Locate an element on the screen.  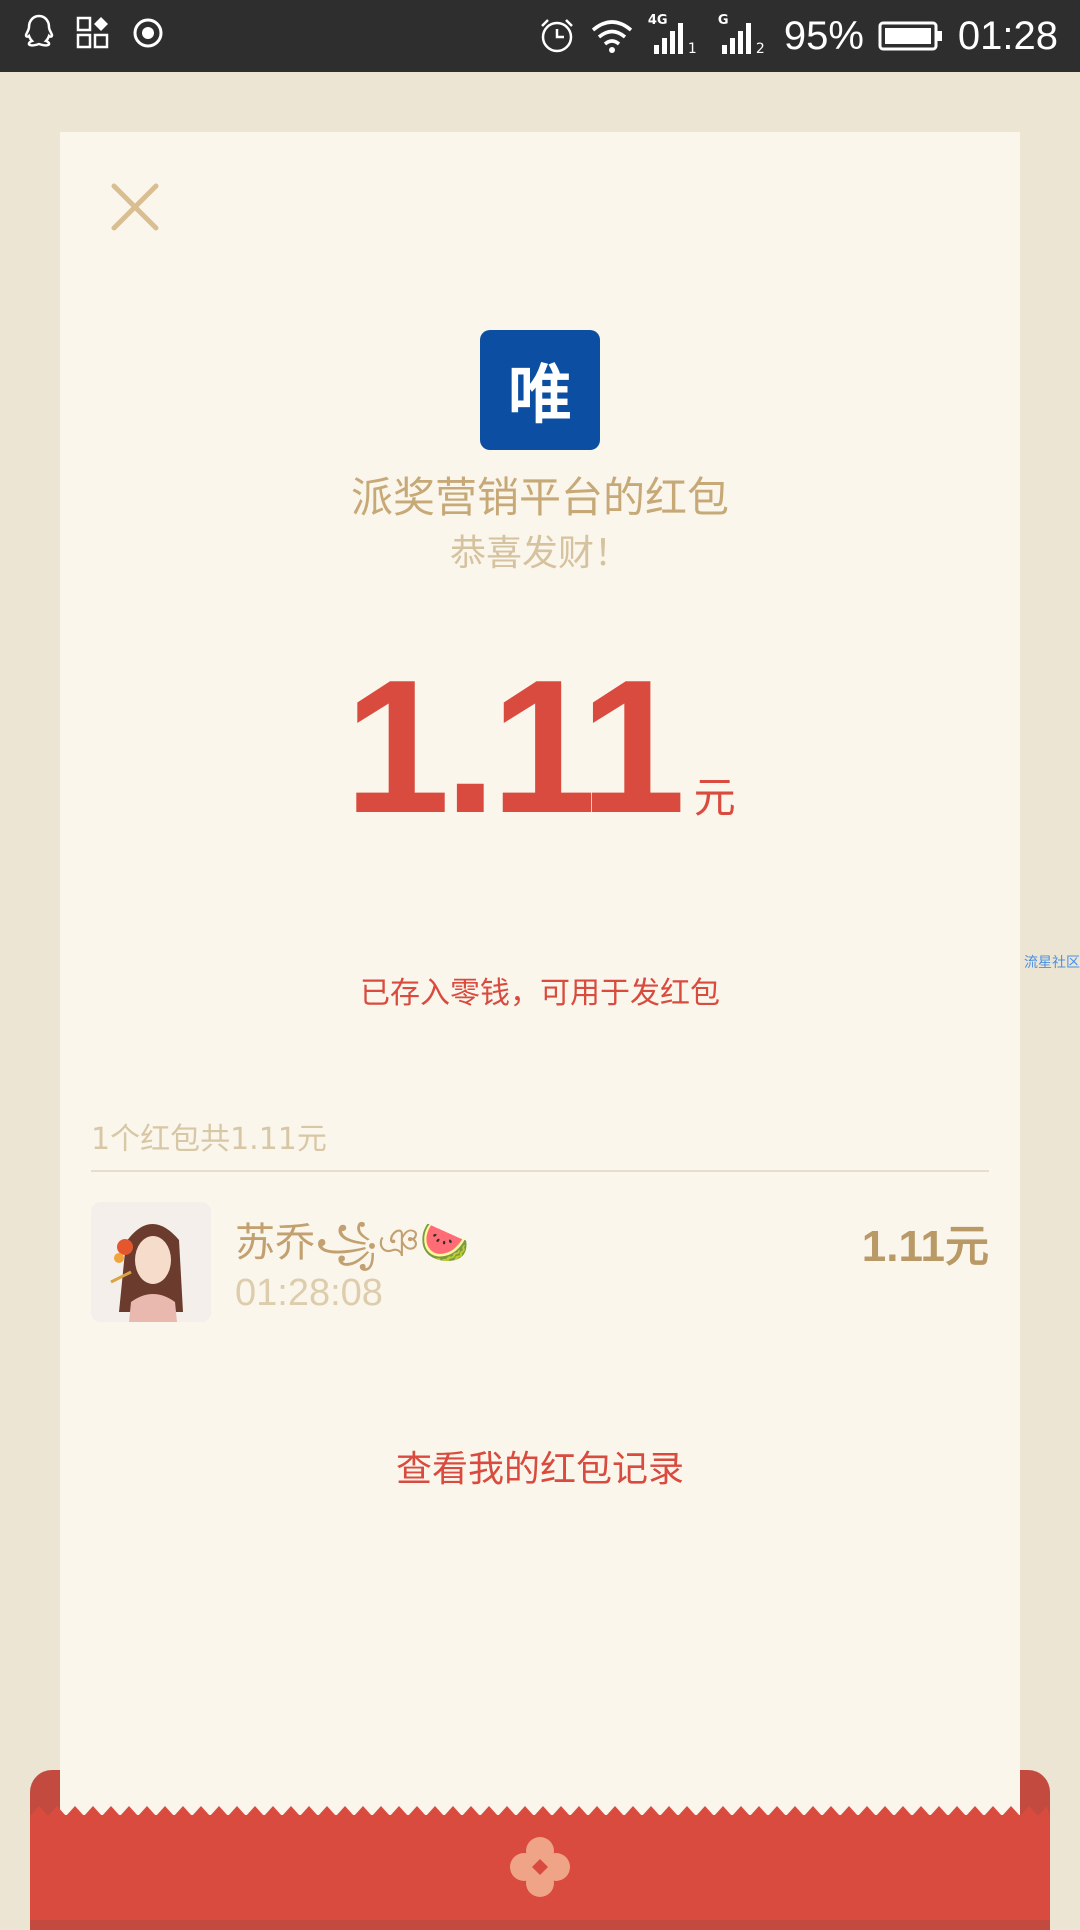
watermark: 流星社区 is located at coordinates (1052, 963).